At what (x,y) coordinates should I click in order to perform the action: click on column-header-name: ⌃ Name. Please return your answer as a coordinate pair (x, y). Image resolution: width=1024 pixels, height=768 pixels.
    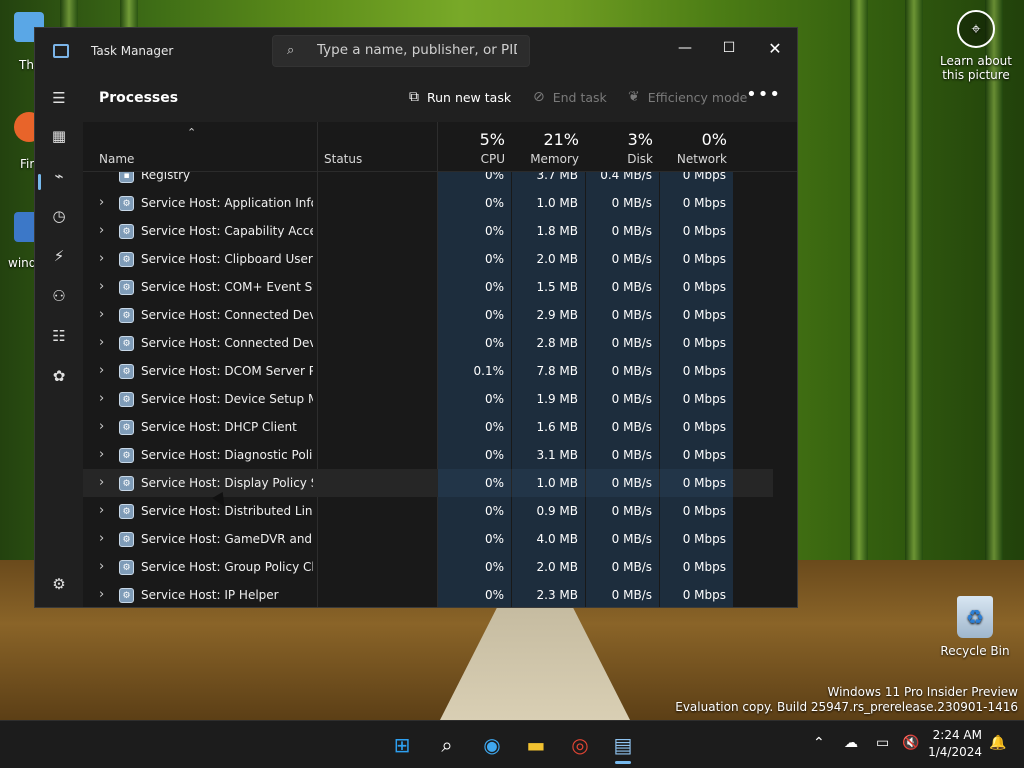
    Looking at the image, I should click on (200, 147).